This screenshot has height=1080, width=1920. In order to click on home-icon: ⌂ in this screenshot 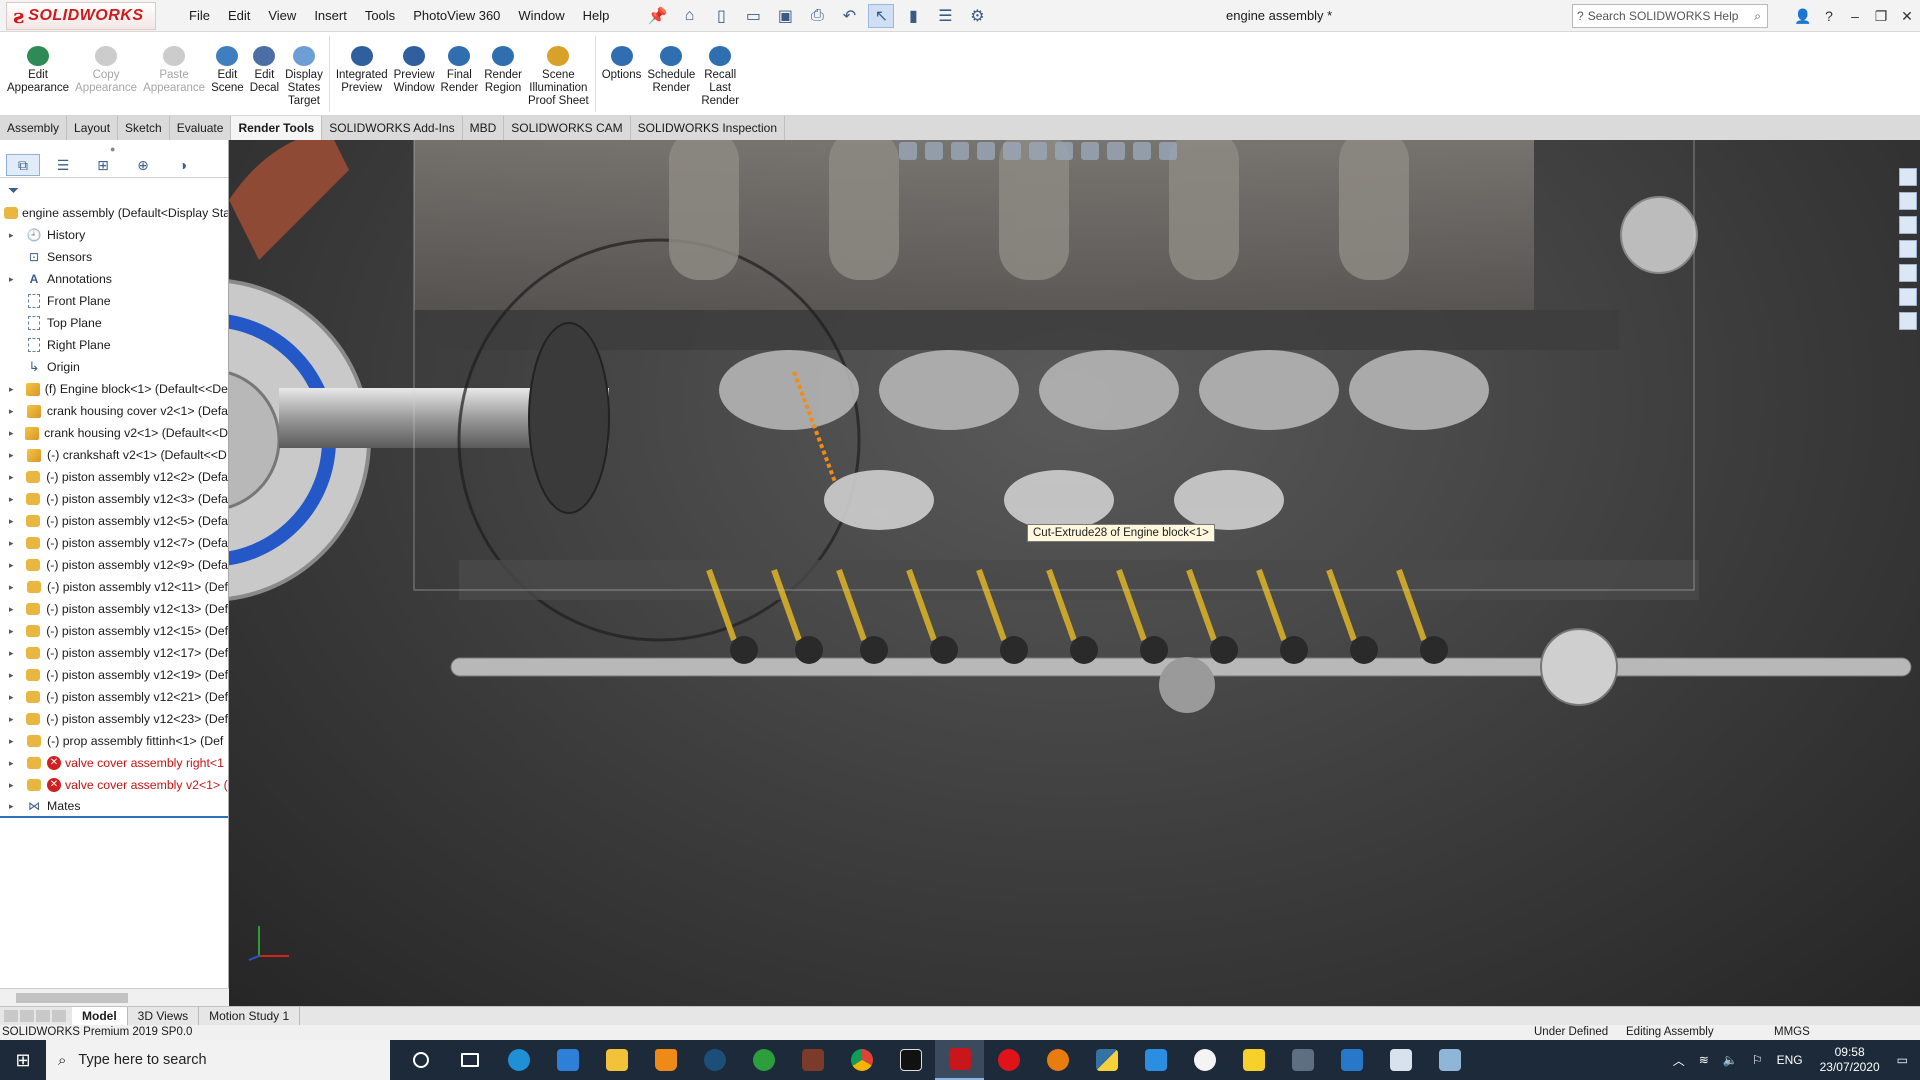, I will do `click(689, 16)`.